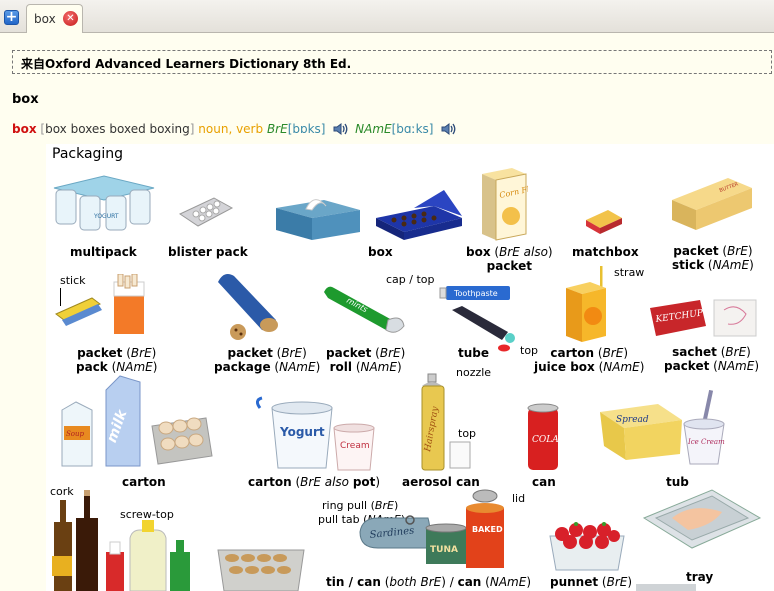 This screenshot has width=774, height=591. What do you see at coordinates (208, 252) in the screenshot?
I see `caption-blister-pack: blister pack` at bounding box center [208, 252].